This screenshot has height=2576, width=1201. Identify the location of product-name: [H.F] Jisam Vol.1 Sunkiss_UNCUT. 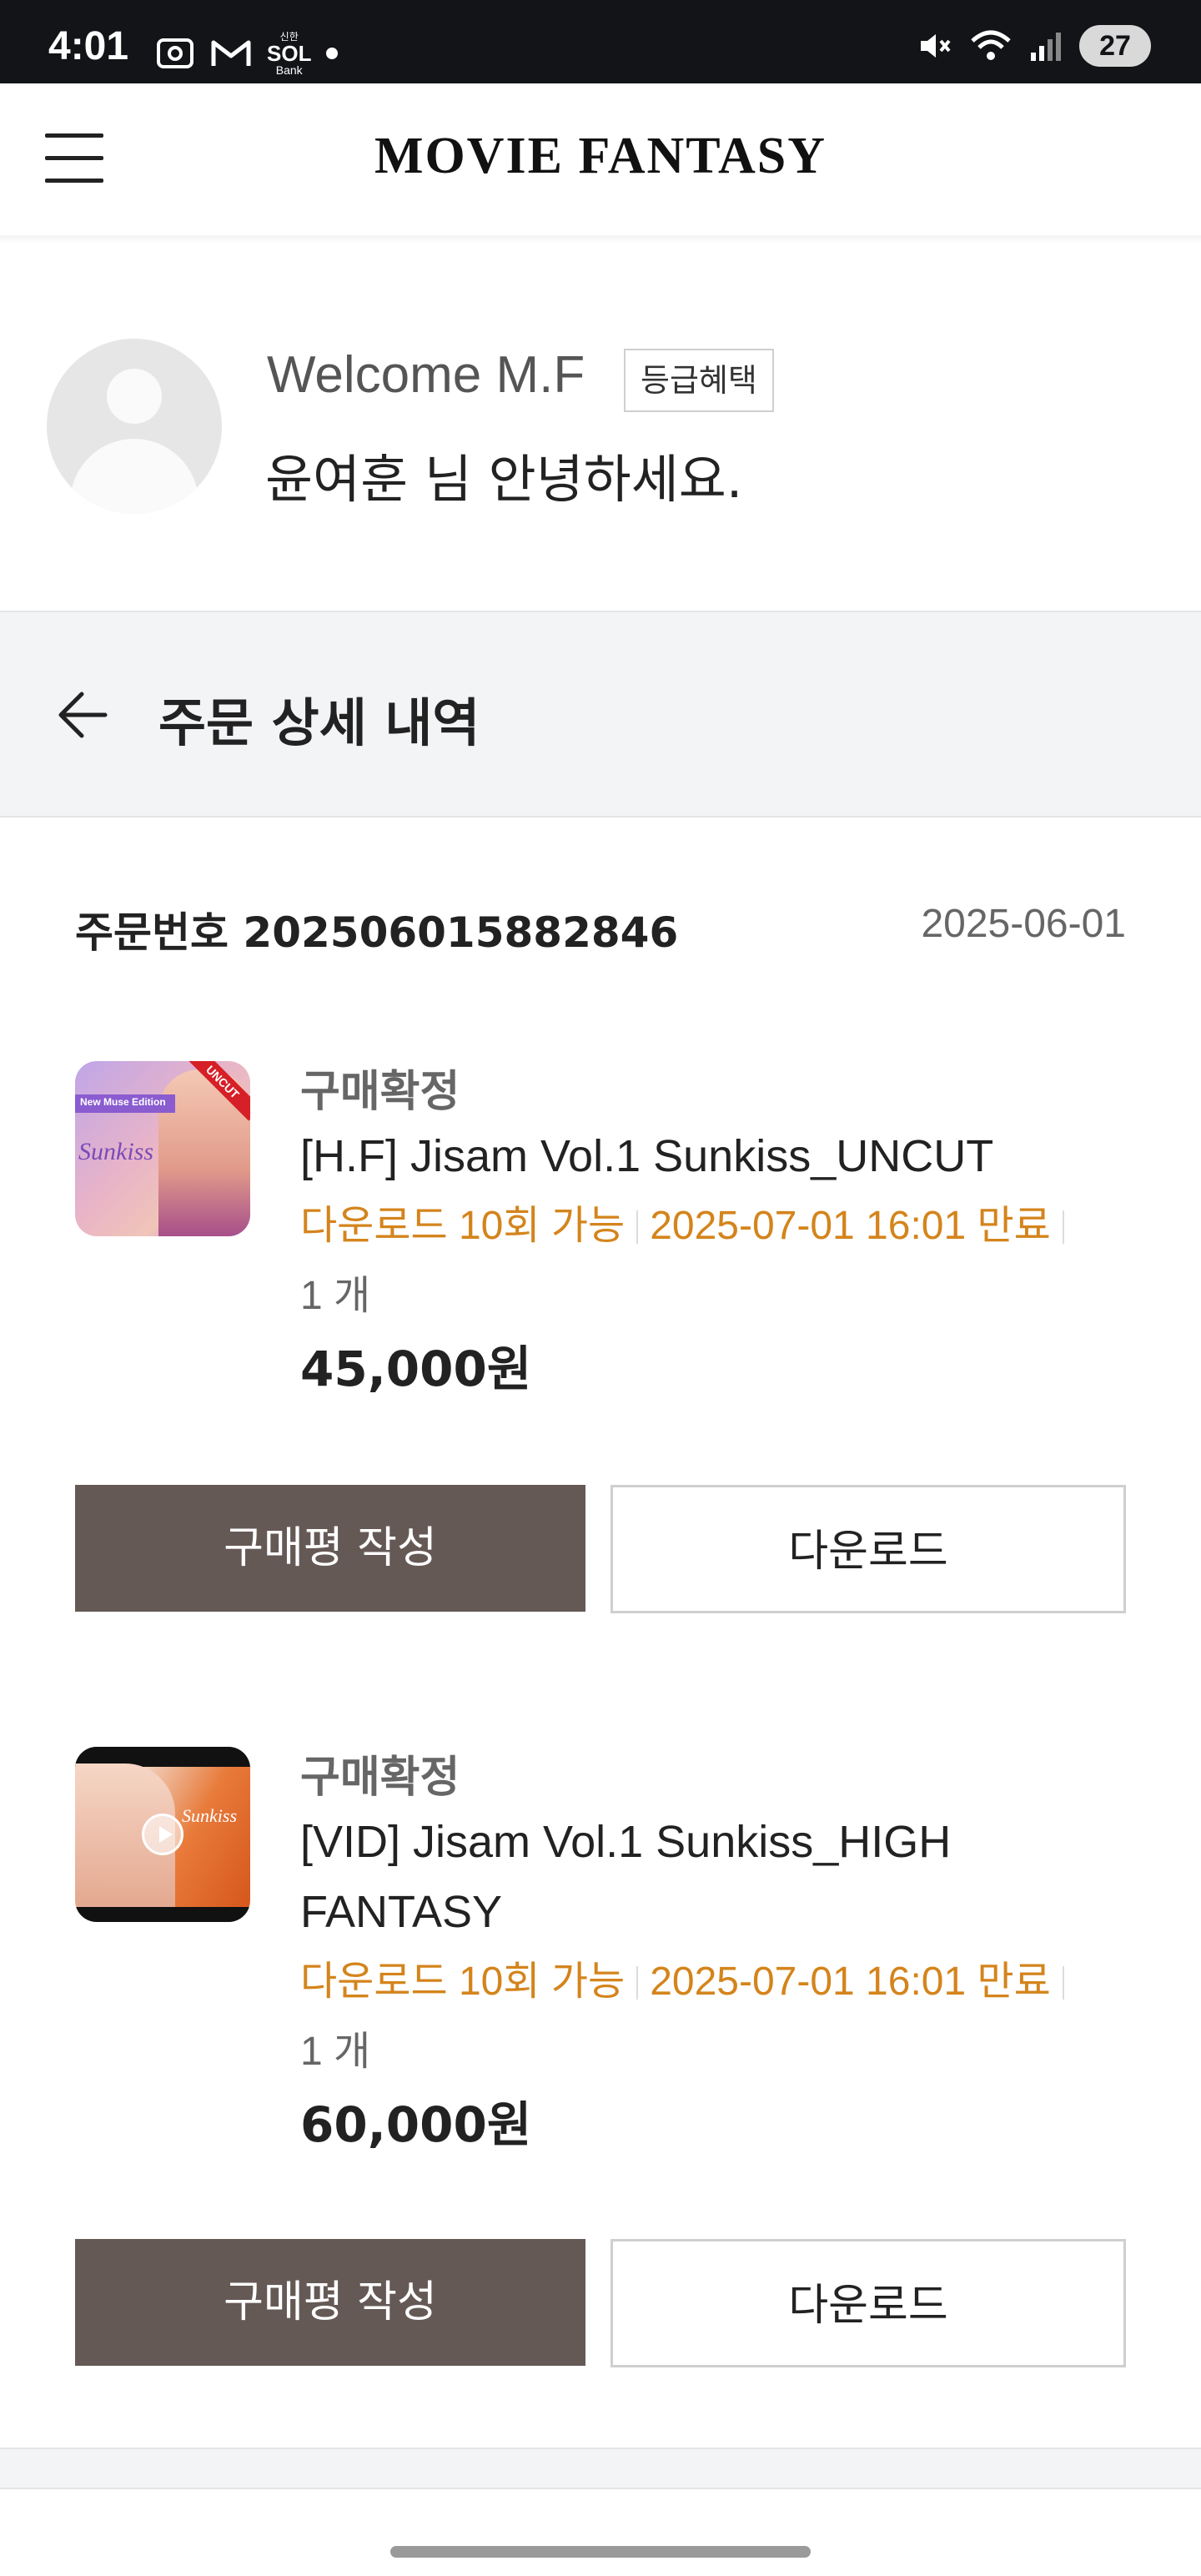
(713, 1156).